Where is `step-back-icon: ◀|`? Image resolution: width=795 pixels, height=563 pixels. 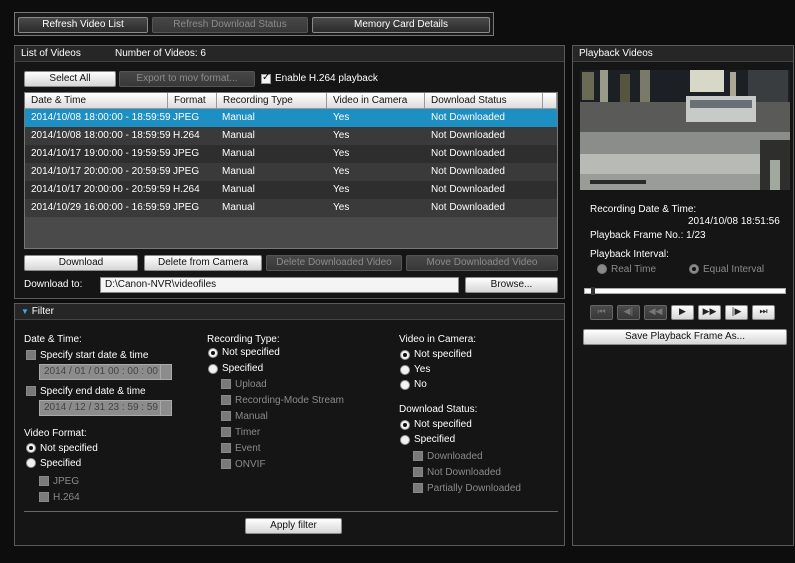 step-back-icon: ◀| is located at coordinates (628, 312).